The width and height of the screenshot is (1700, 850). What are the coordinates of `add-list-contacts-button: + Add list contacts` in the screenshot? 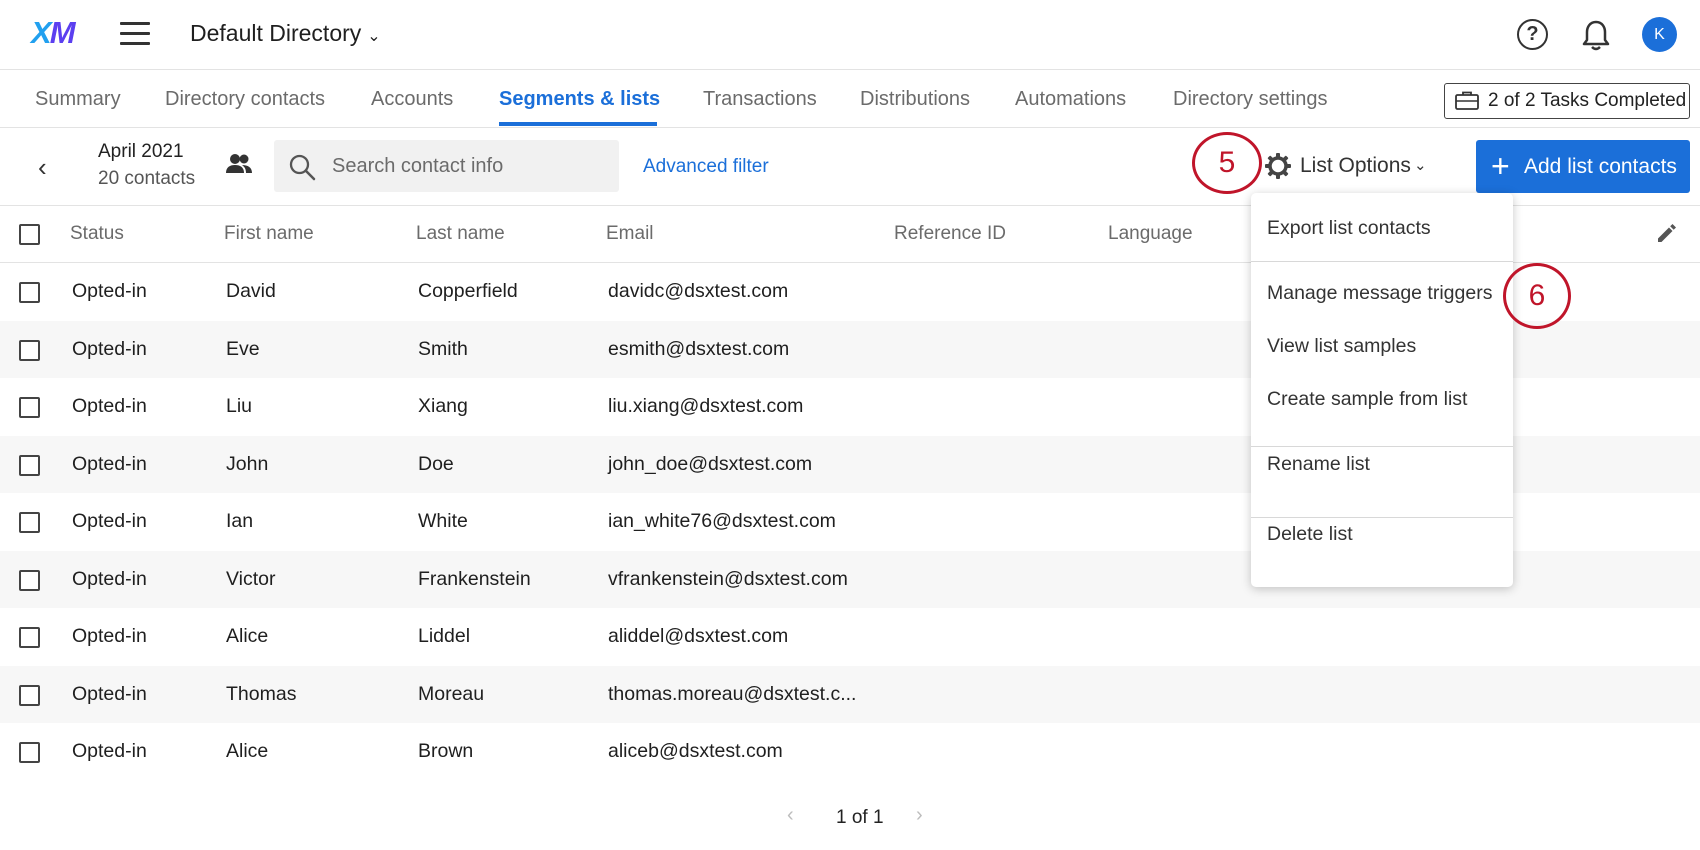 It's located at (1583, 166).